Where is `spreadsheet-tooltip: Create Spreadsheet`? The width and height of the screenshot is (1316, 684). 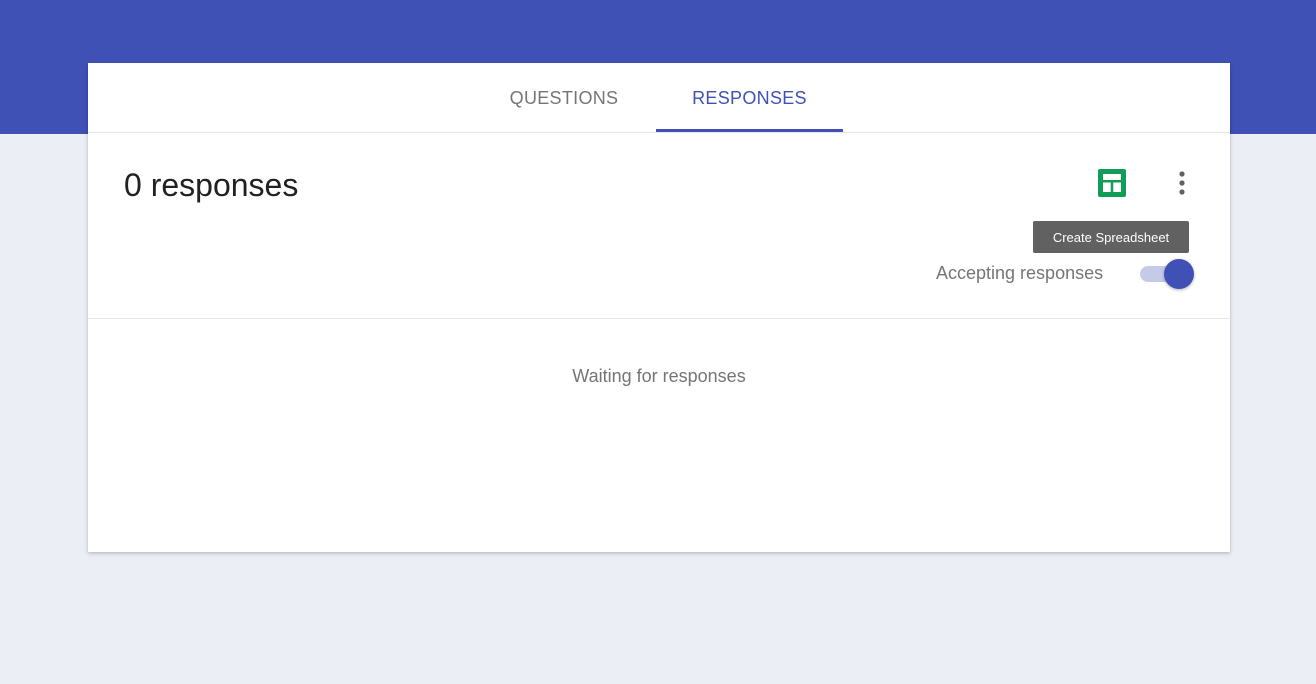
spreadsheet-tooltip: Create Spreadsheet is located at coordinates (1111, 237).